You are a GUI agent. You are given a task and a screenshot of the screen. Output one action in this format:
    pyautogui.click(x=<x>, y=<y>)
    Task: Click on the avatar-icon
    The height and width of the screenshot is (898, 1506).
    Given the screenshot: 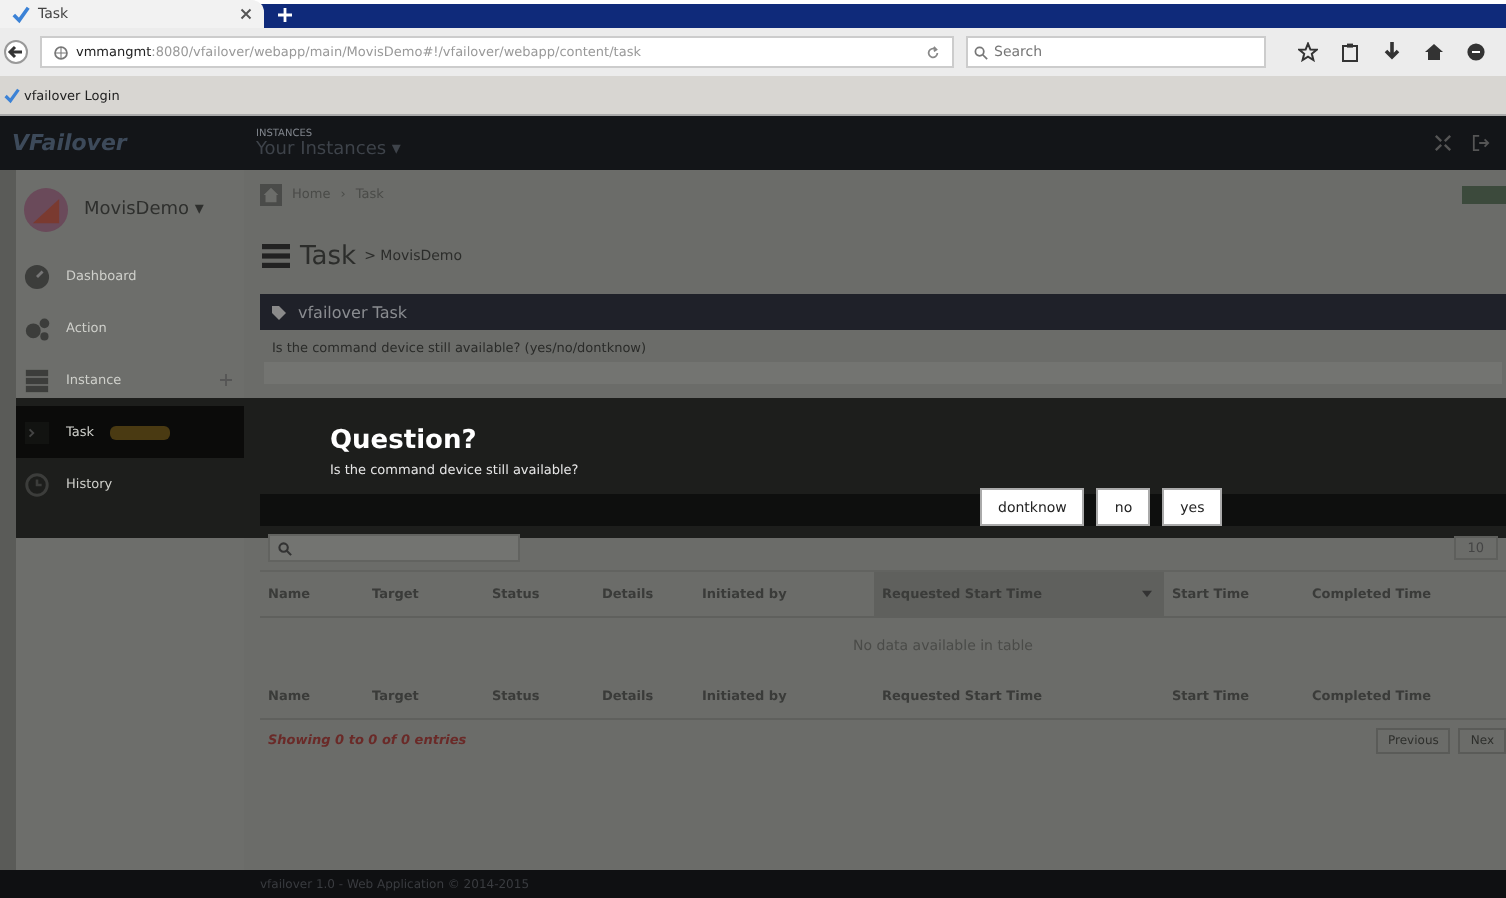 What is the action you would take?
    pyautogui.click(x=46, y=210)
    